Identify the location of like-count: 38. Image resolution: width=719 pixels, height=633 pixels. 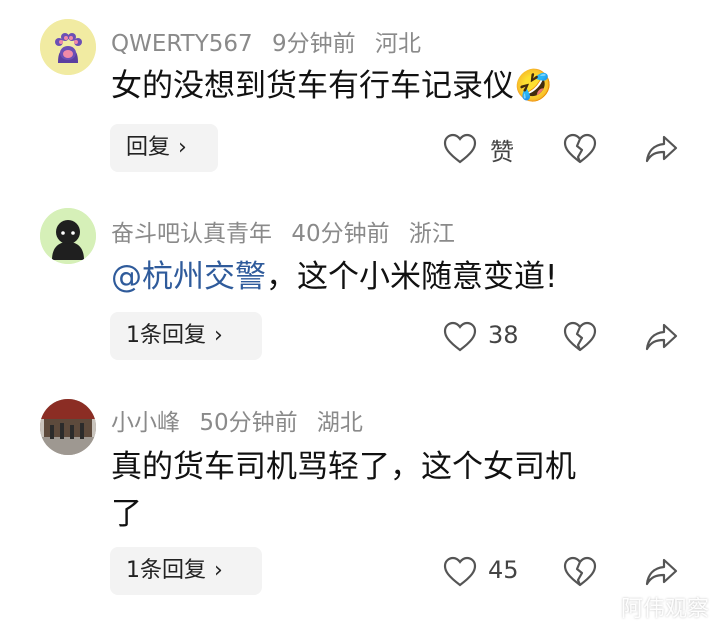
(503, 335).